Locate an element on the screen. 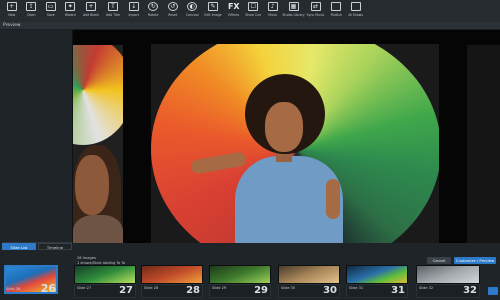 The height and width of the screenshot is (300, 500). toolbar-button-label: Sync Music is located at coordinates (315, 15).